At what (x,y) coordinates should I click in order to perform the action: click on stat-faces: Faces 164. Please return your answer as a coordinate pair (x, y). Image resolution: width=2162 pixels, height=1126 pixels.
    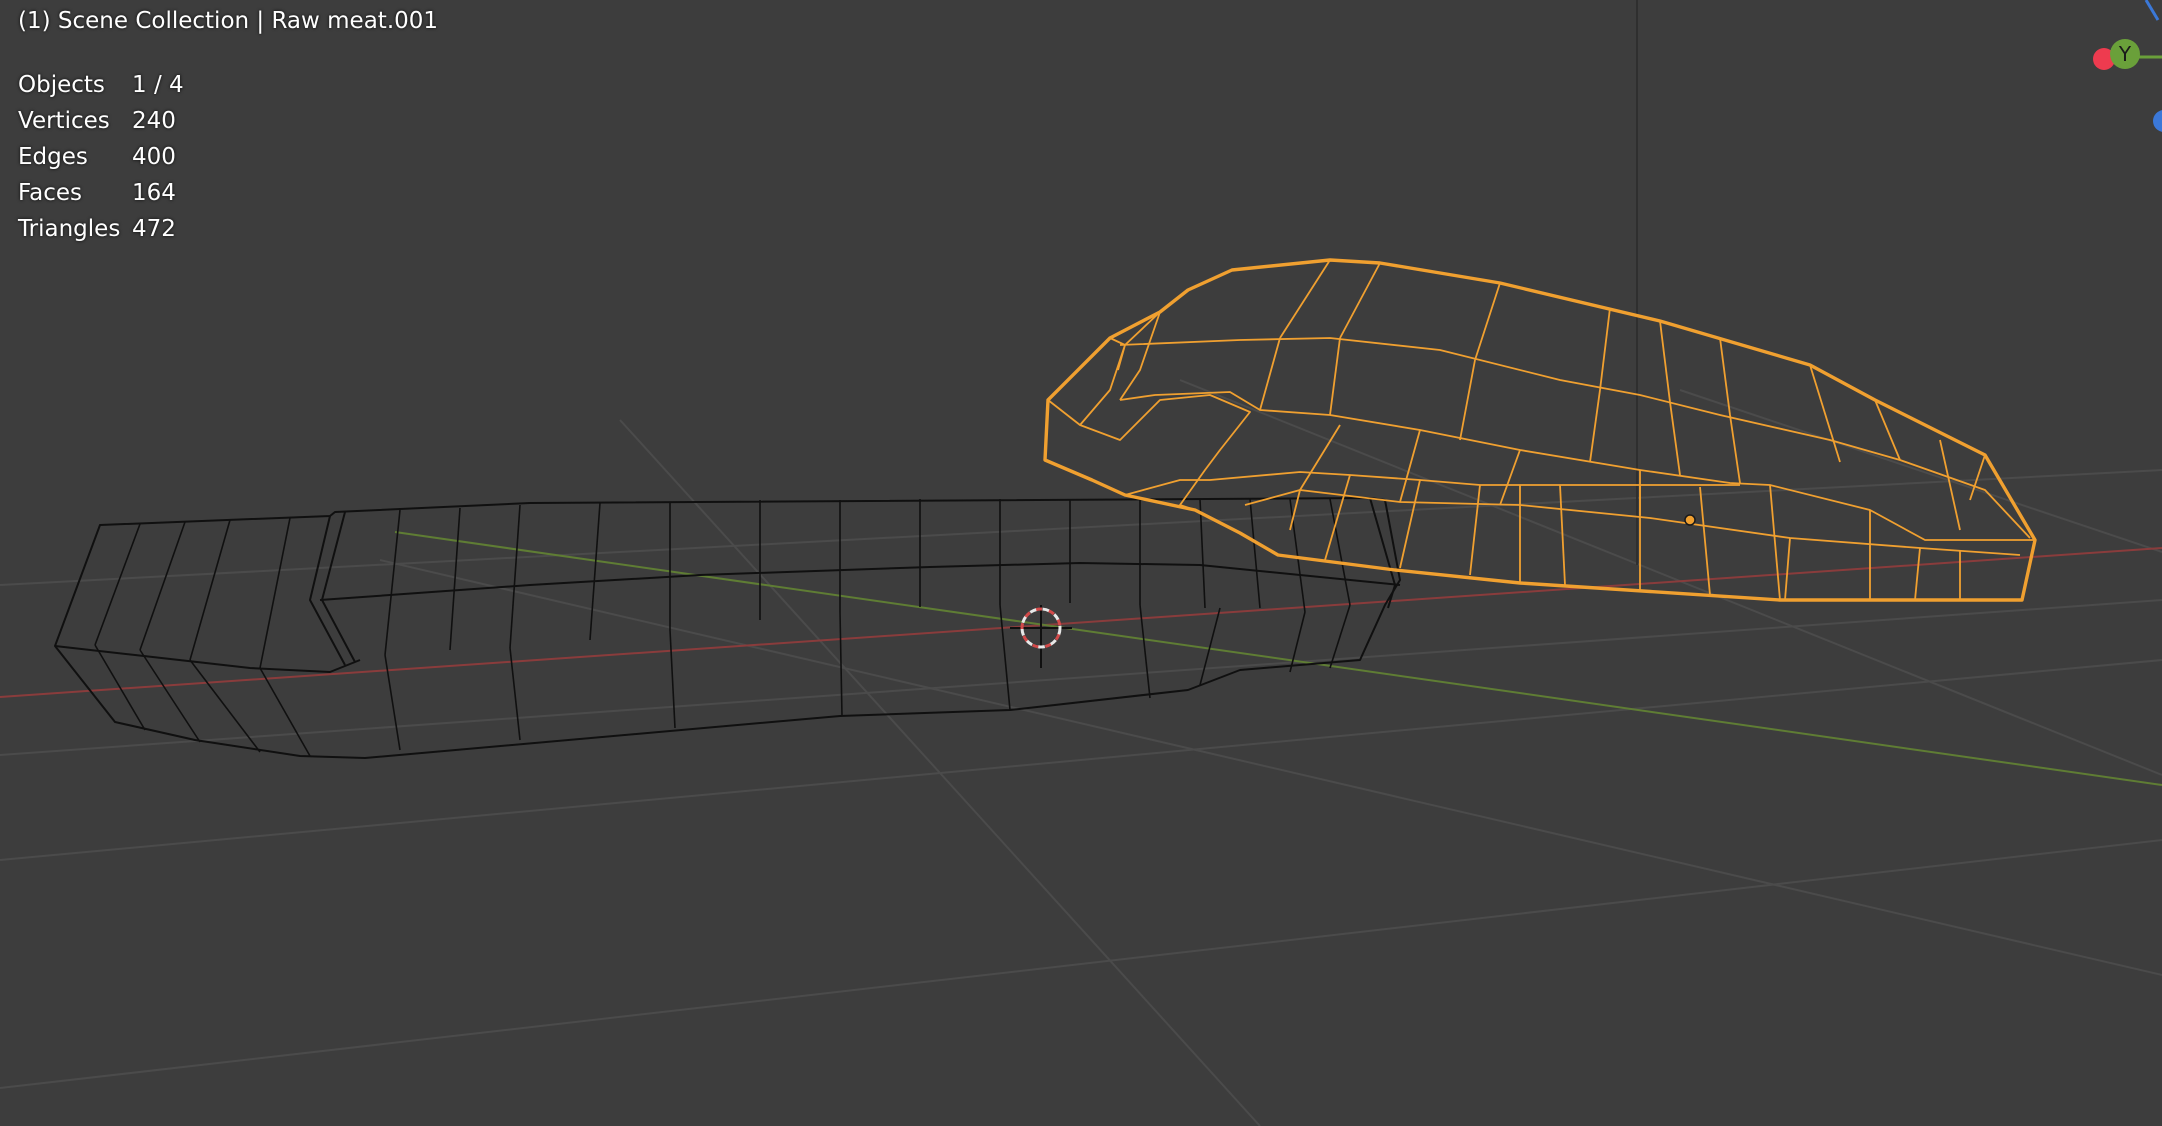
    Looking at the image, I should click on (101, 193).